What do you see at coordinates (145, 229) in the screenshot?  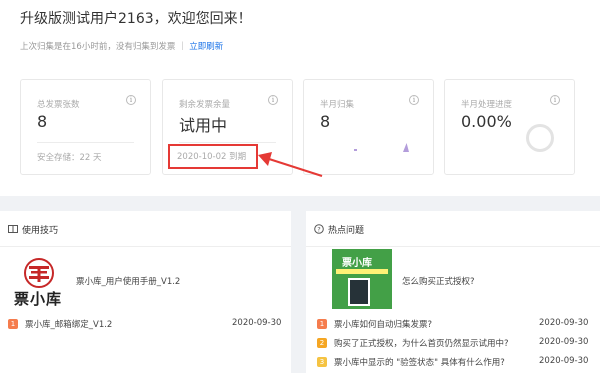 I see `tips-panel-header: 使用技巧` at bounding box center [145, 229].